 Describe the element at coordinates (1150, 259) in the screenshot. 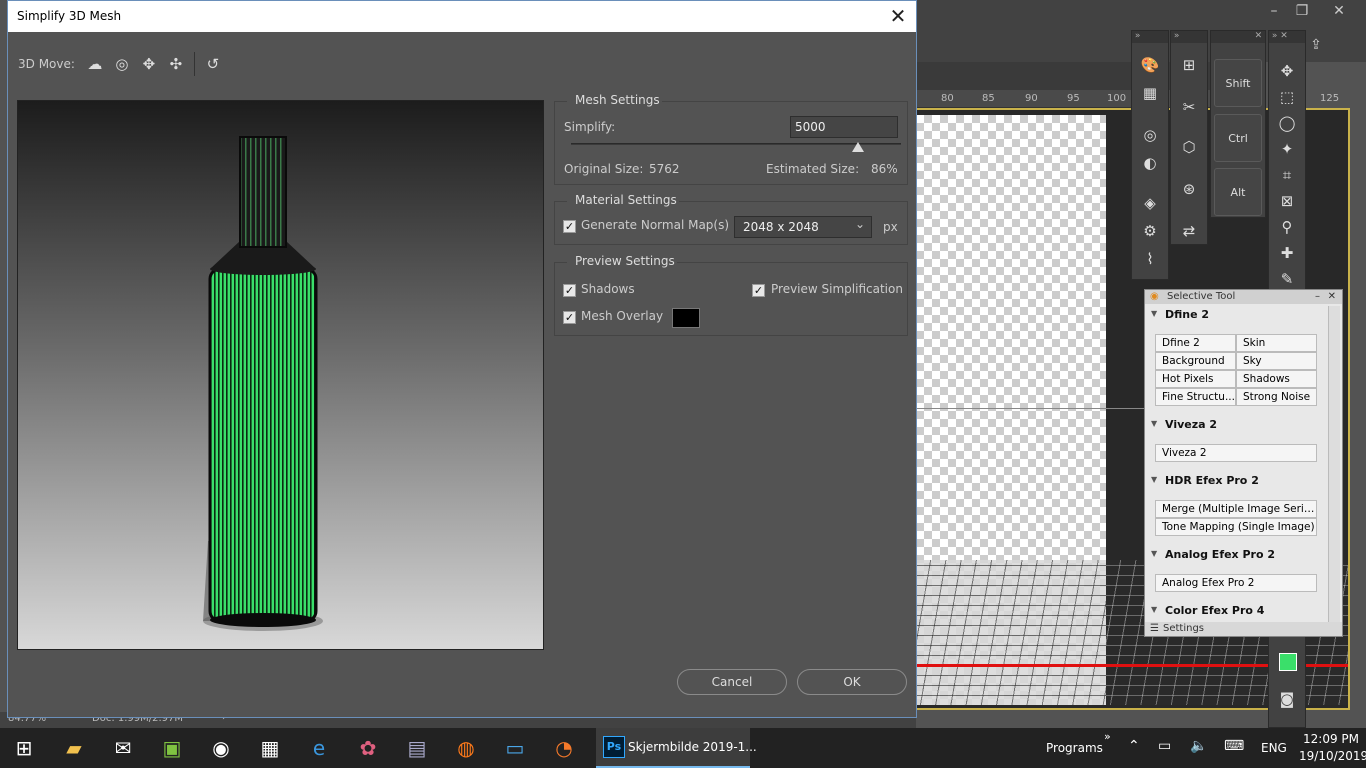

I see `paths-icon: ⌇` at that location.